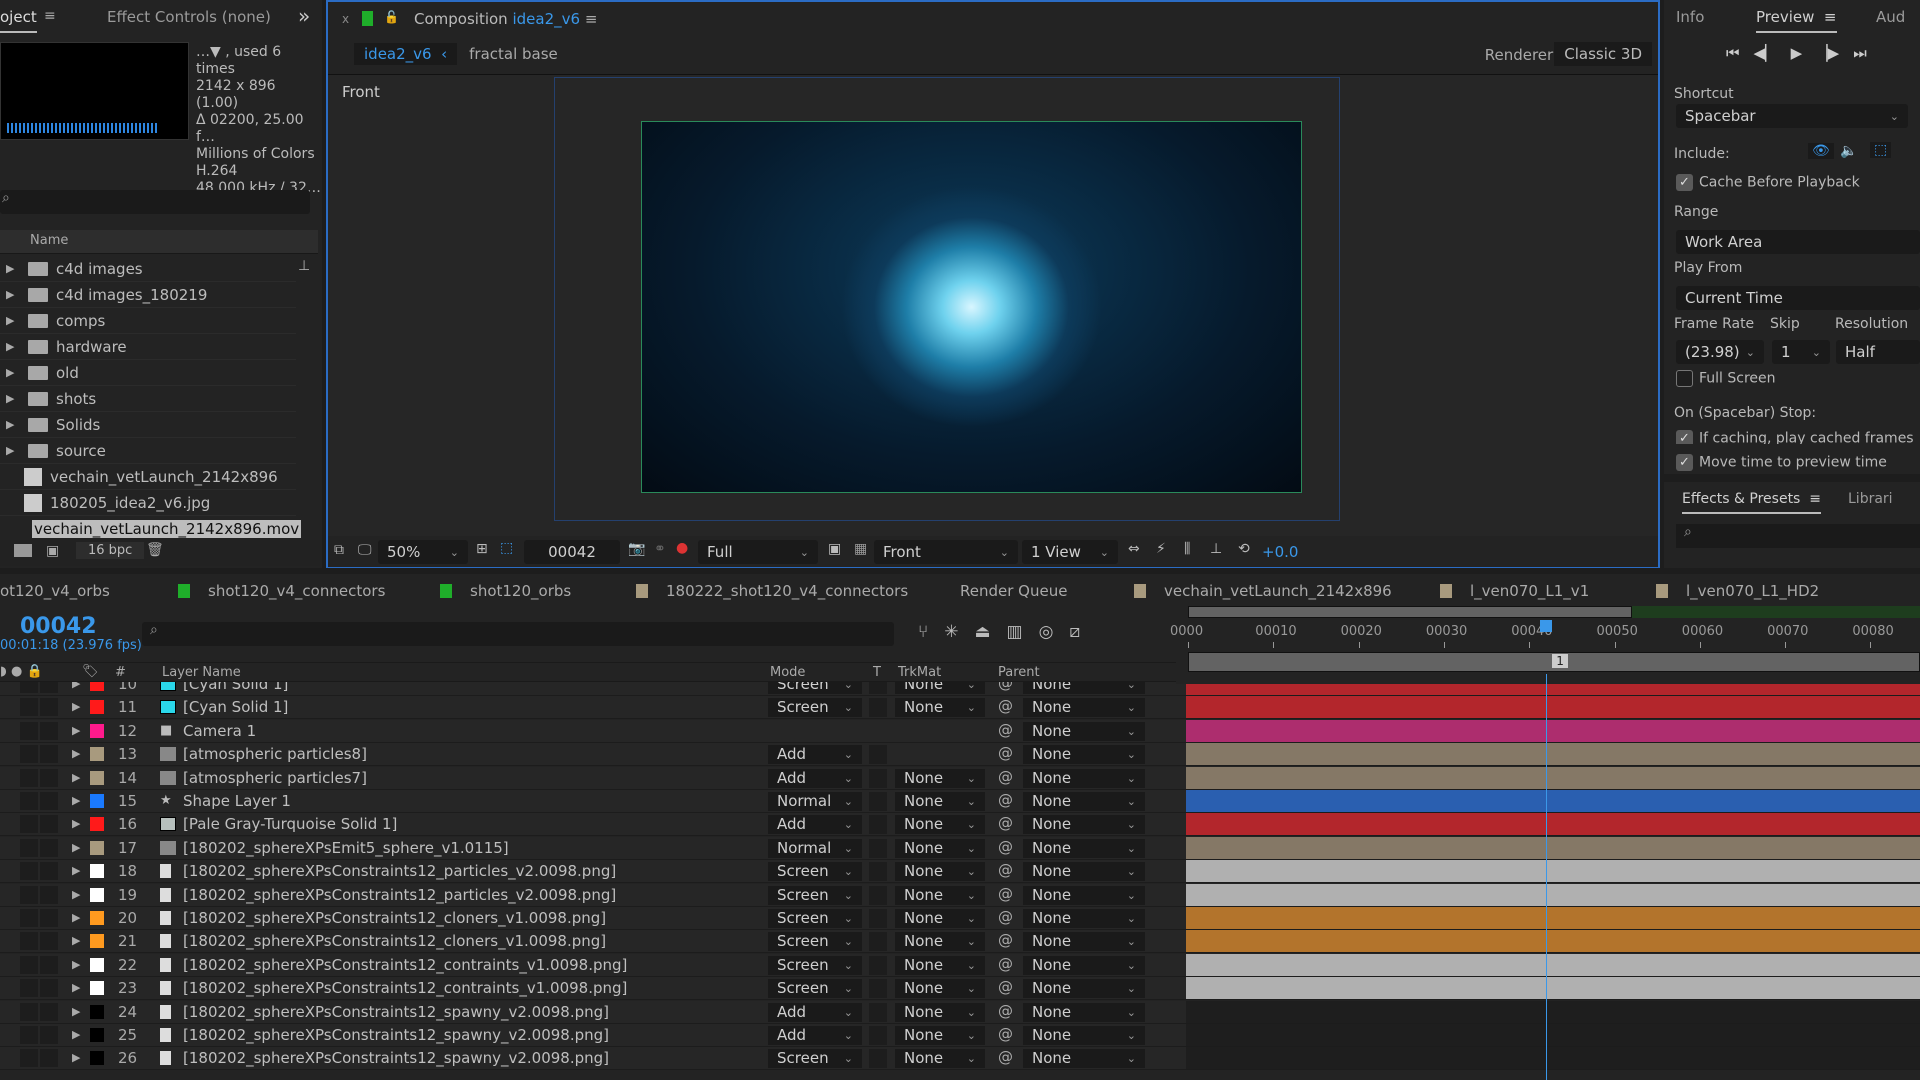  I want to click on trash-icon: 🗑, so click(155, 550).